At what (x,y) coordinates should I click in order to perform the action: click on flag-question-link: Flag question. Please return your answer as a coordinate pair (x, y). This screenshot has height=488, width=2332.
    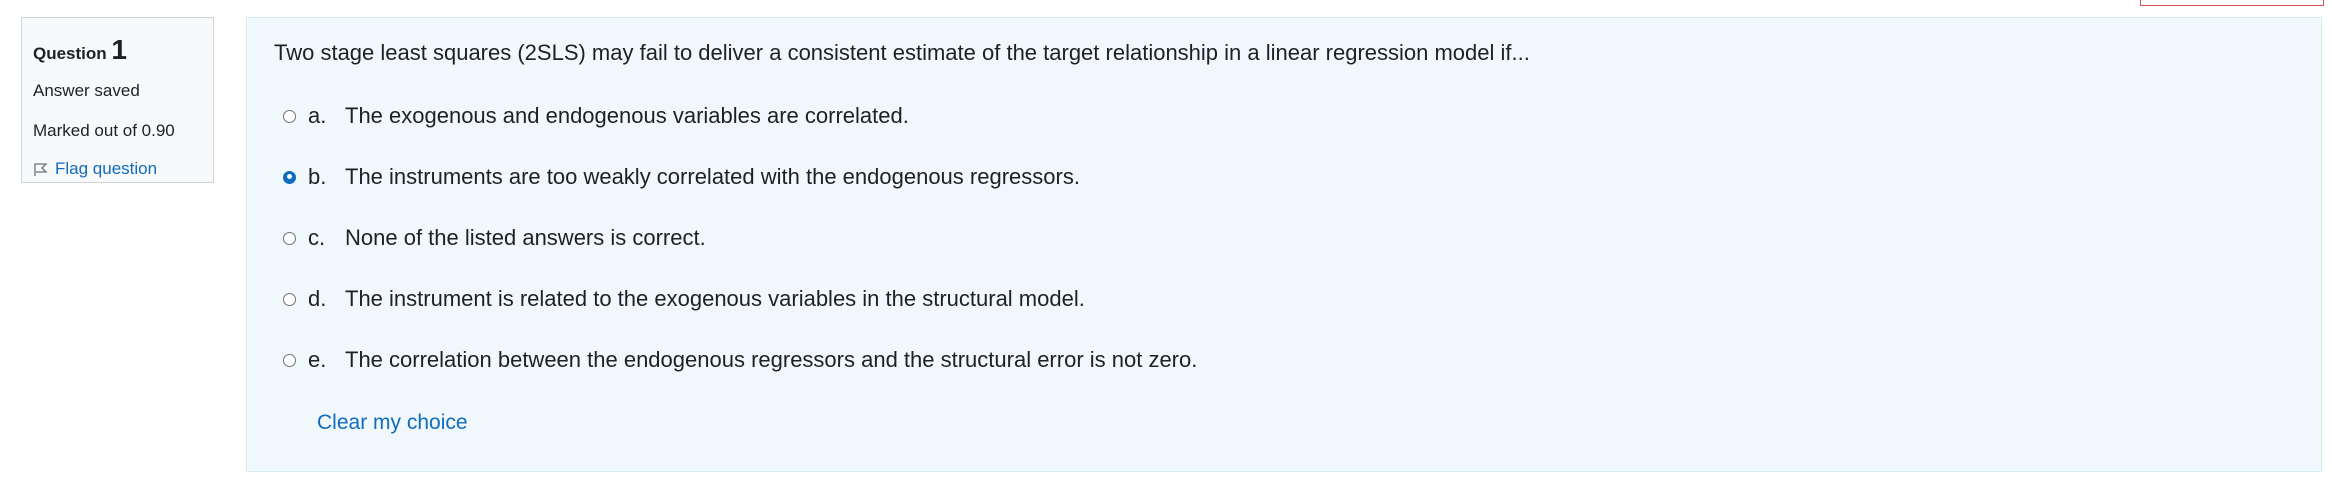
    Looking at the image, I should click on (123, 169).